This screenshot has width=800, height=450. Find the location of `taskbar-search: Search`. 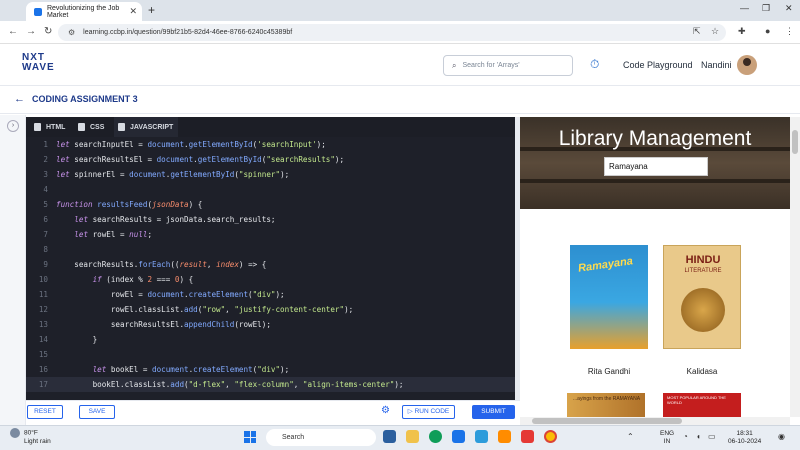

taskbar-search: Search is located at coordinates (321, 437).